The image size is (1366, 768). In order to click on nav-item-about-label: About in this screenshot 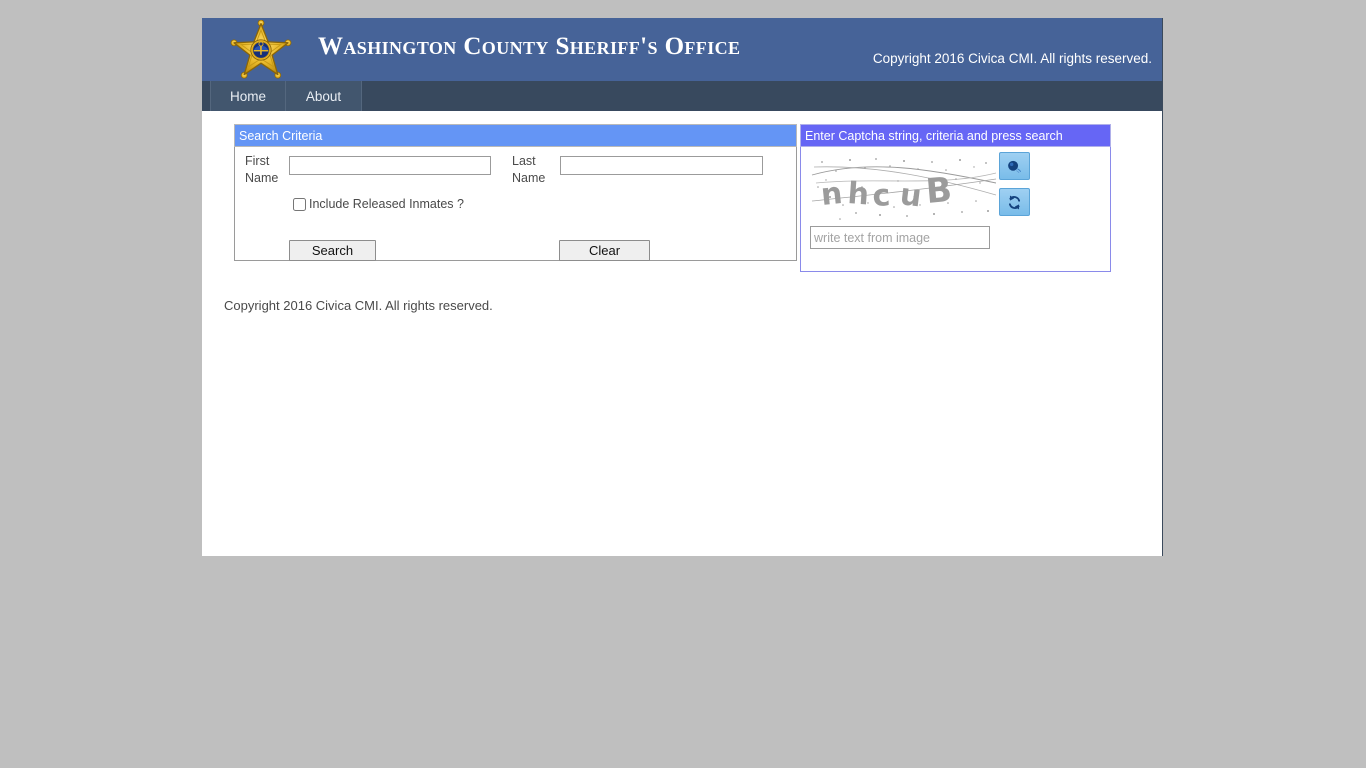, I will do `click(323, 96)`.